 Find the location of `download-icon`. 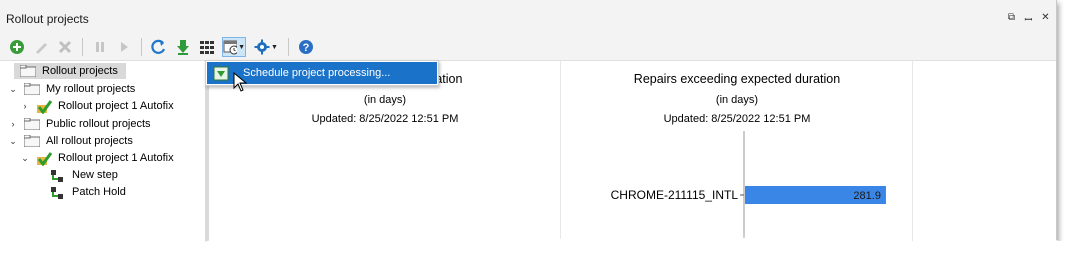

download-icon is located at coordinates (183, 47).